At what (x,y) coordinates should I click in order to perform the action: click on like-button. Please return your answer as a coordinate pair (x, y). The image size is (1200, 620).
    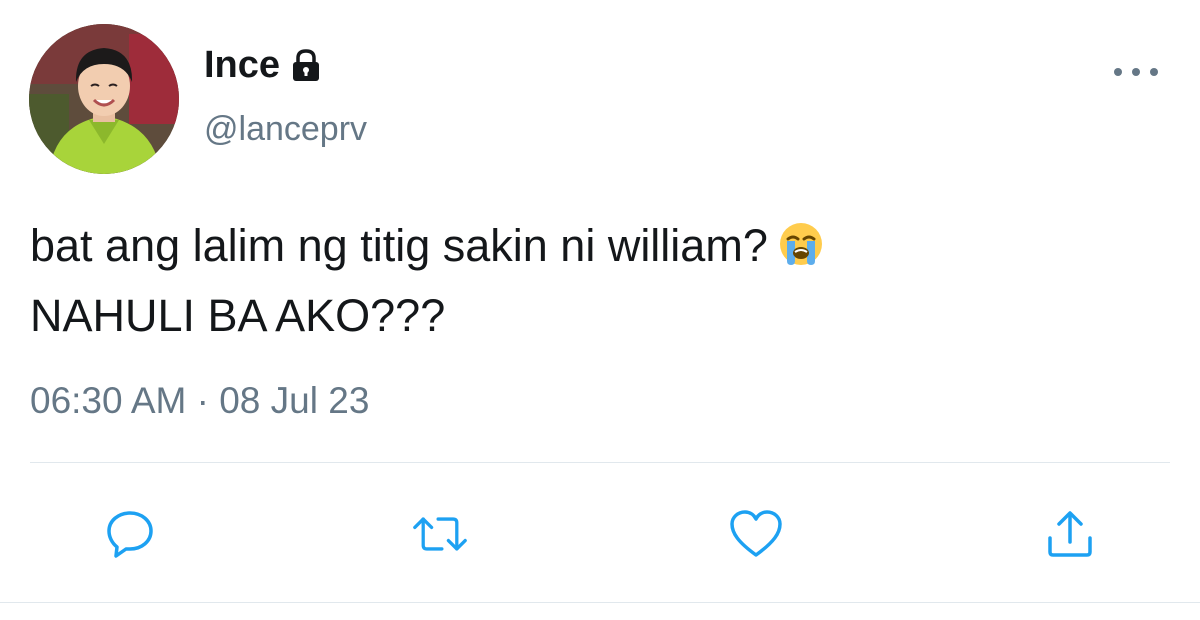
    Looking at the image, I should click on (756, 534).